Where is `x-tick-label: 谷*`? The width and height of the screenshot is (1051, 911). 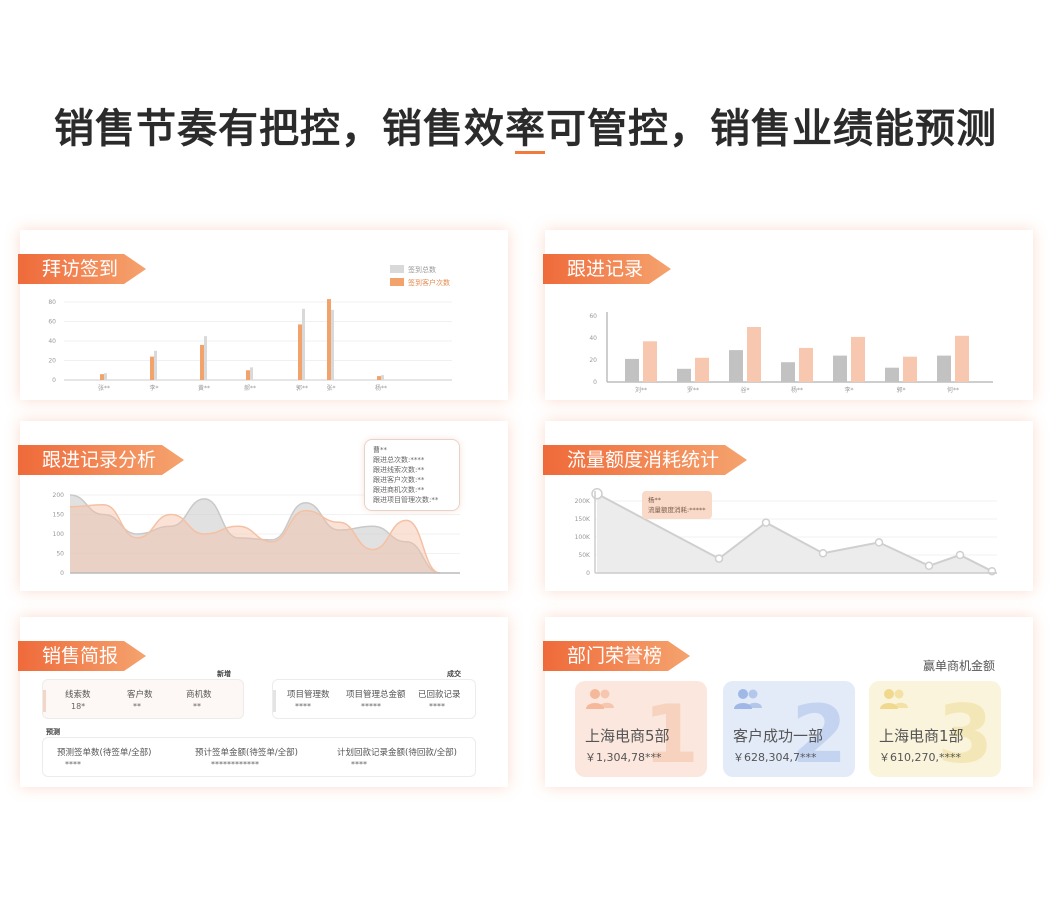 x-tick-label: 谷* is located at coordinates (744, 390).